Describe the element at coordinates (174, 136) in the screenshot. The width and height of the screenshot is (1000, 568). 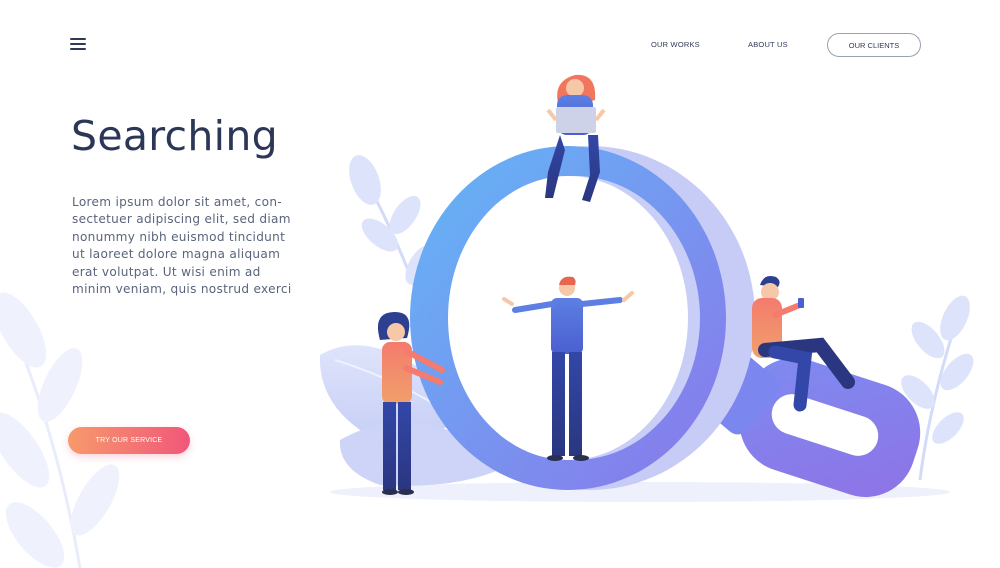
I see `page-title: Searching` at that location.